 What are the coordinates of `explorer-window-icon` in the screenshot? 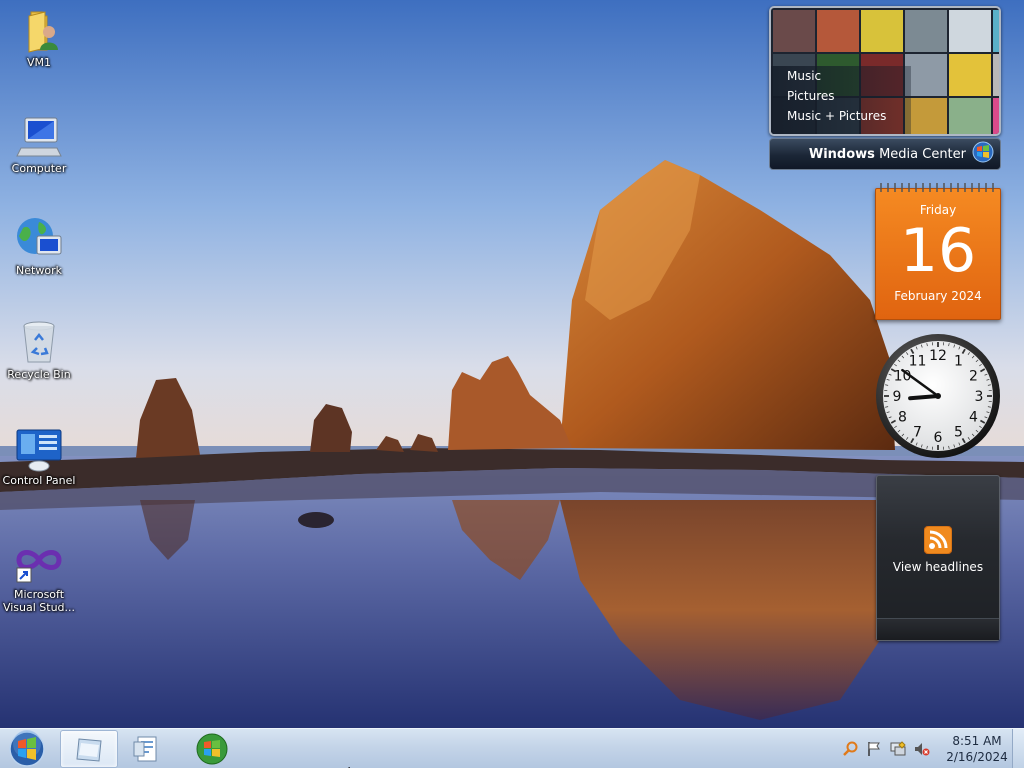 It's located at (89, 750).